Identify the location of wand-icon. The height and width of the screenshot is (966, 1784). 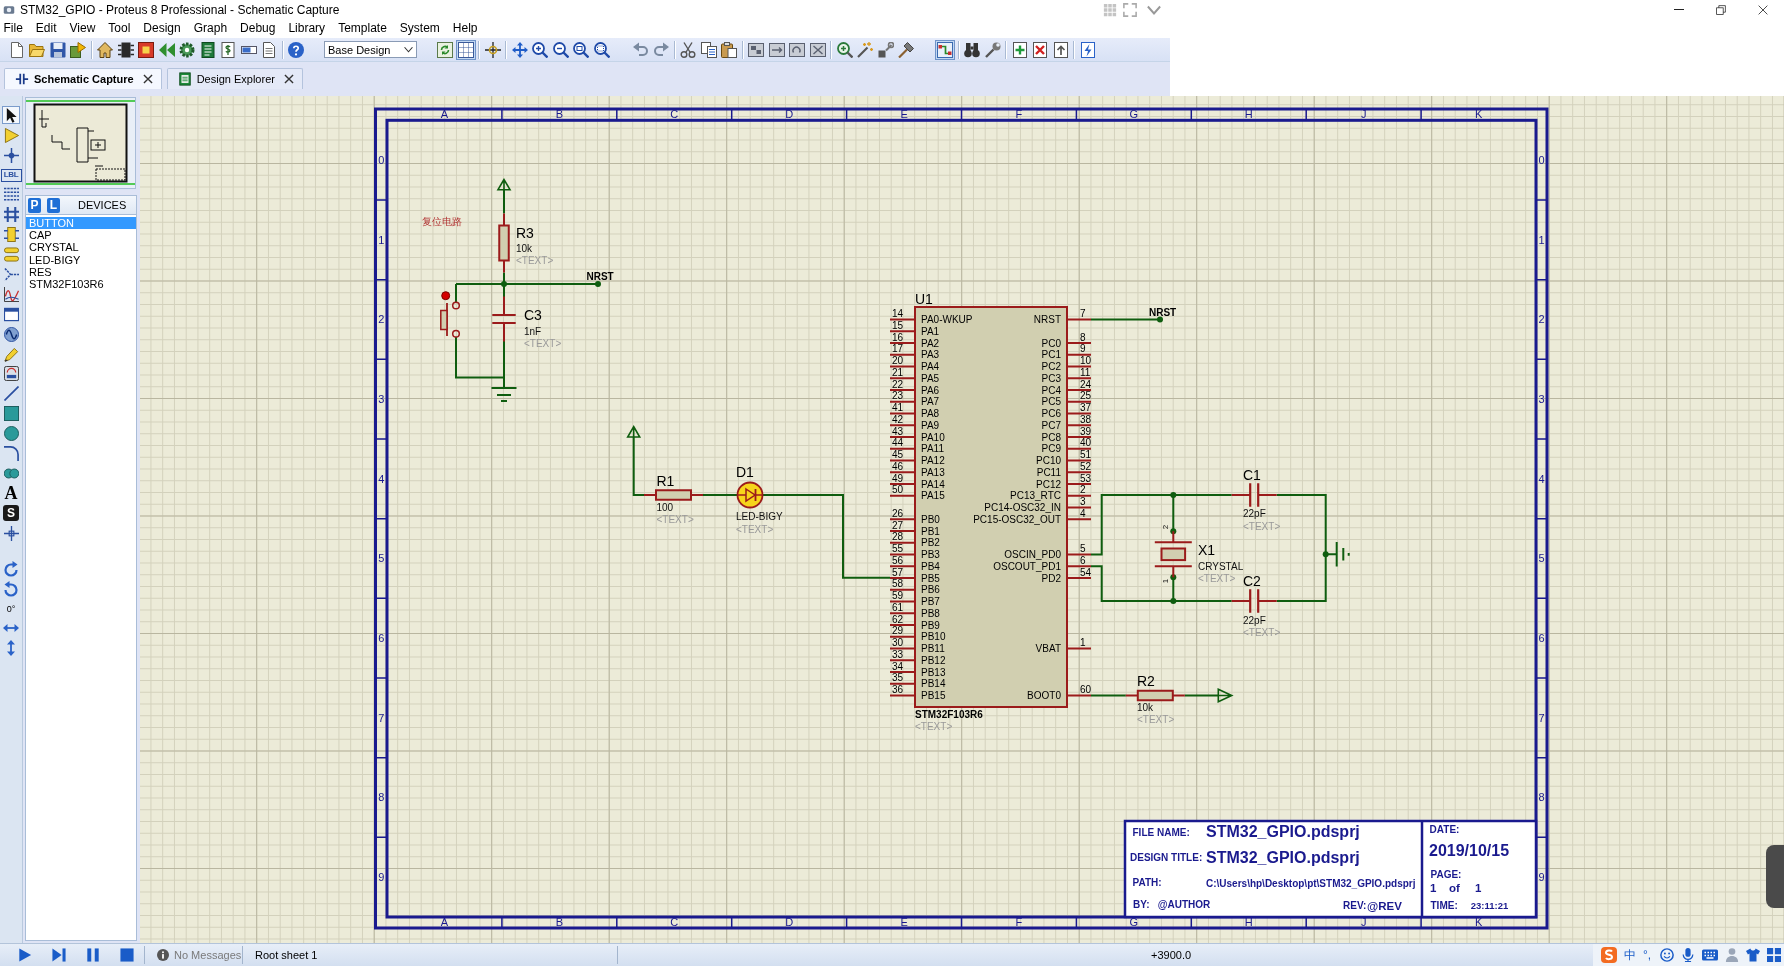
(865, 49).